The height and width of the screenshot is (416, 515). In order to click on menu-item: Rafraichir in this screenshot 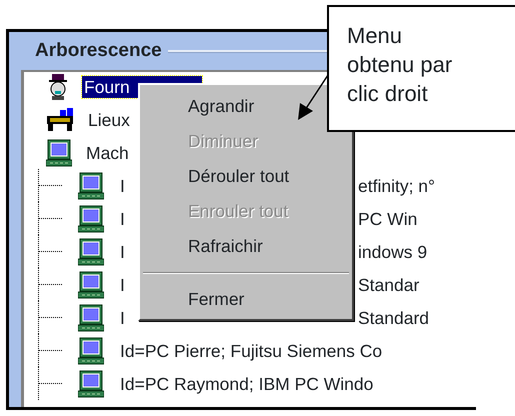, I will do `click(225, 246)`.